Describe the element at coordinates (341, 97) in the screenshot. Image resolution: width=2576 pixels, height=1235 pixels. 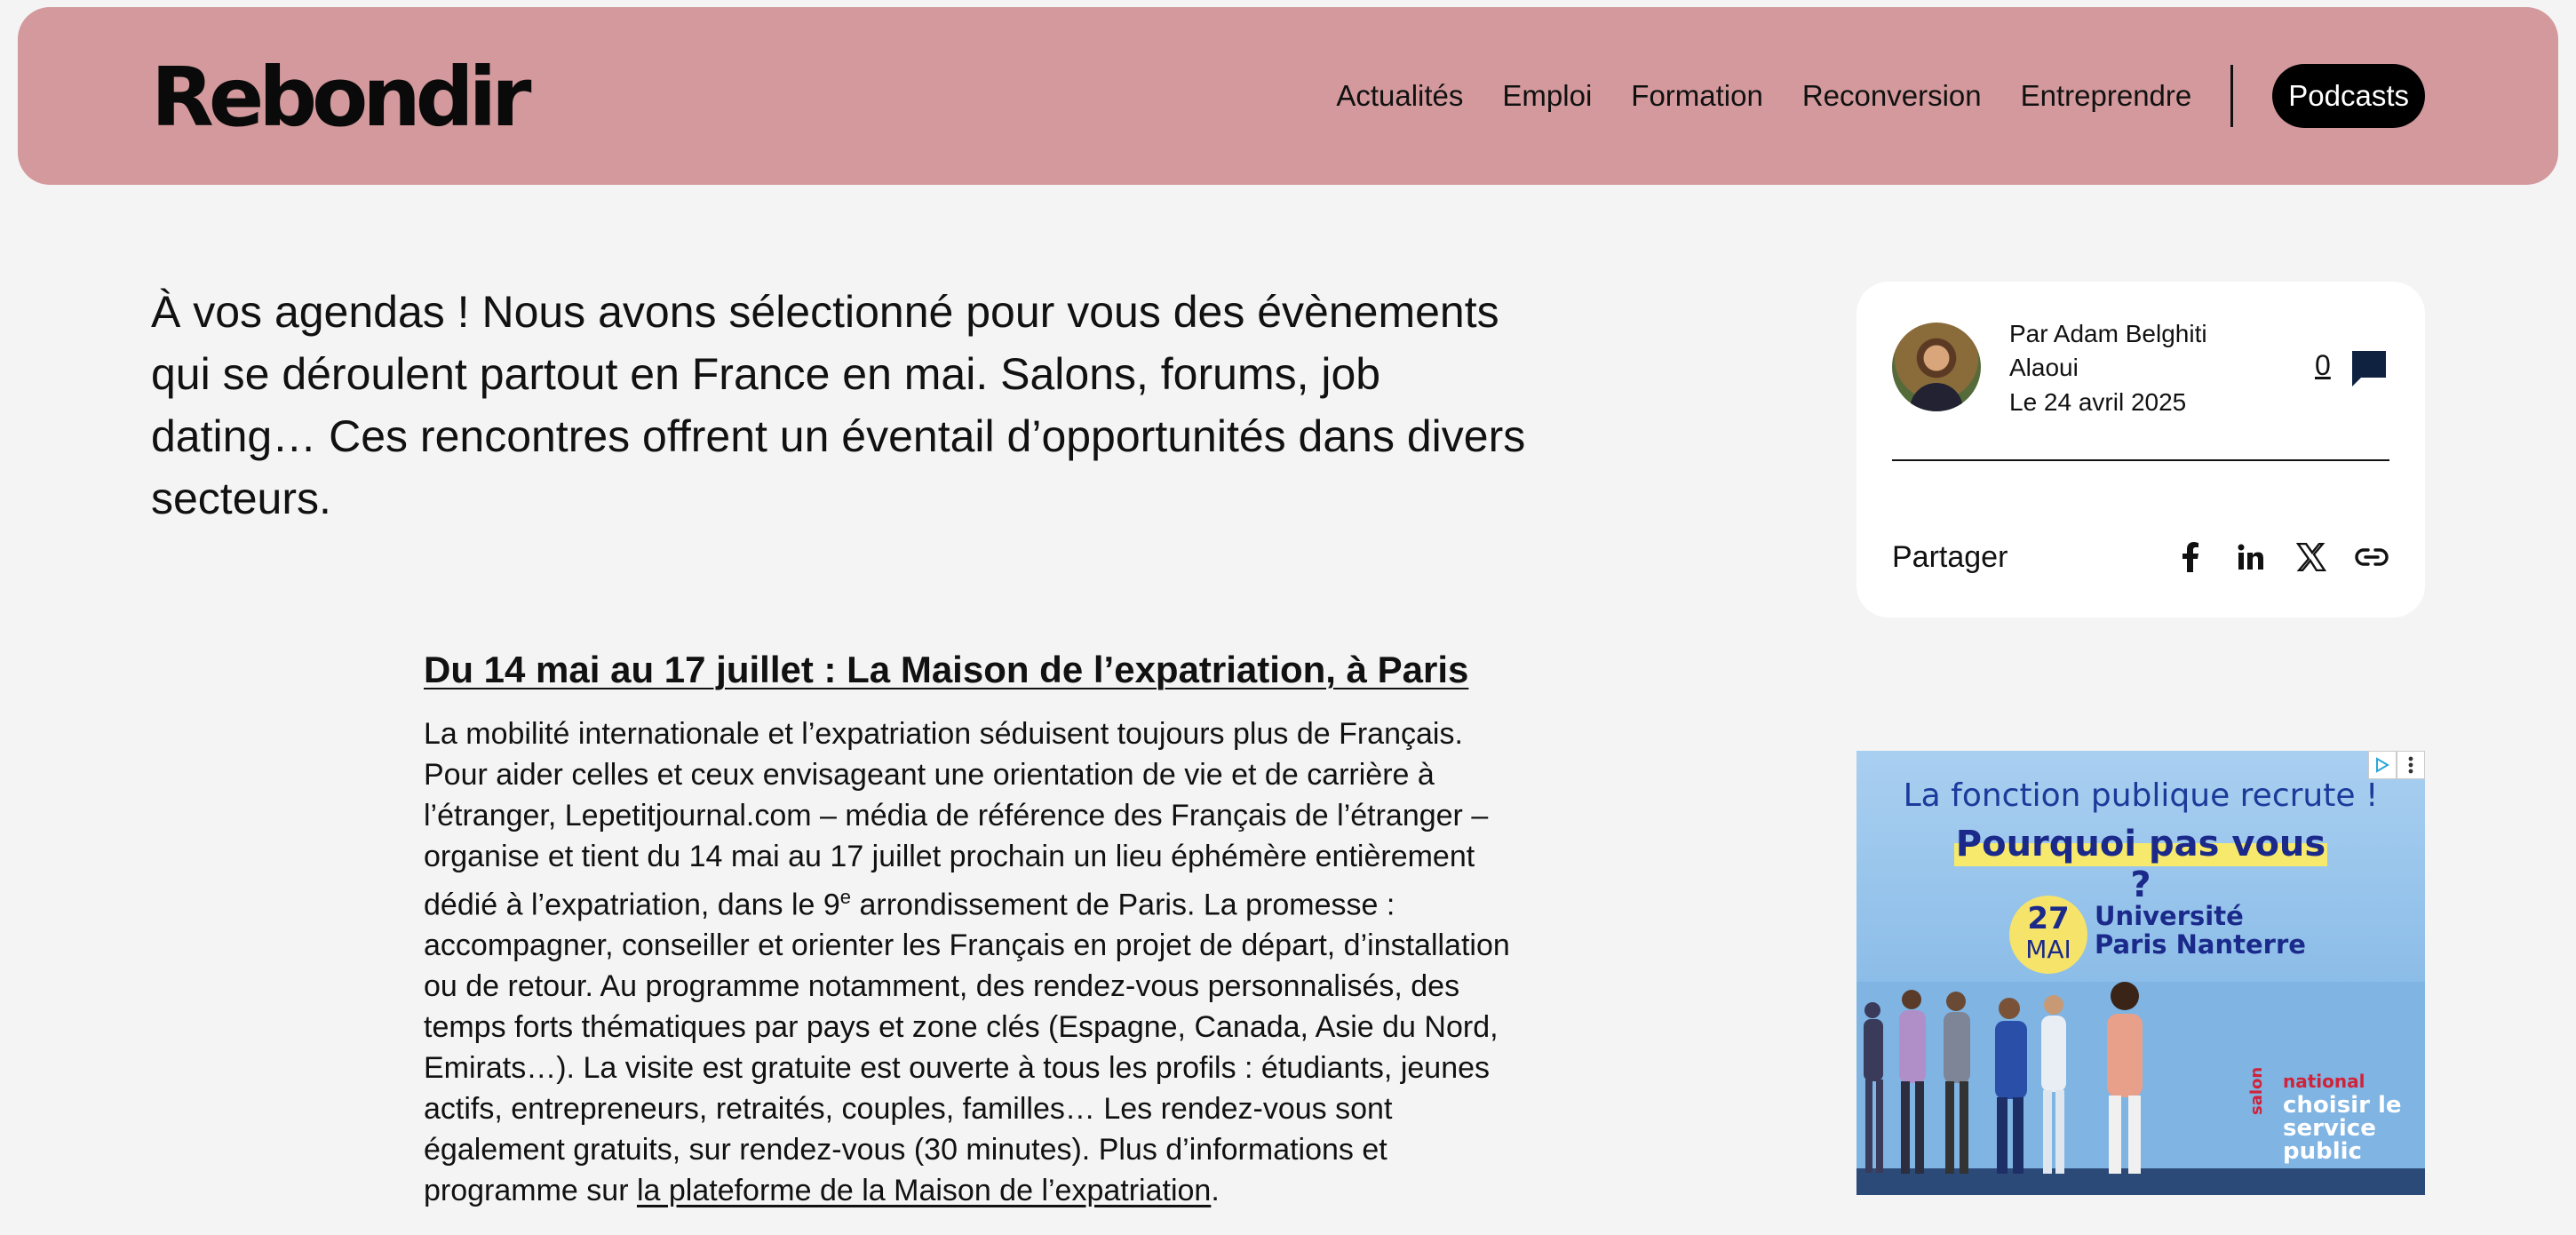
I see `site-logo: Rebondir` at that location.